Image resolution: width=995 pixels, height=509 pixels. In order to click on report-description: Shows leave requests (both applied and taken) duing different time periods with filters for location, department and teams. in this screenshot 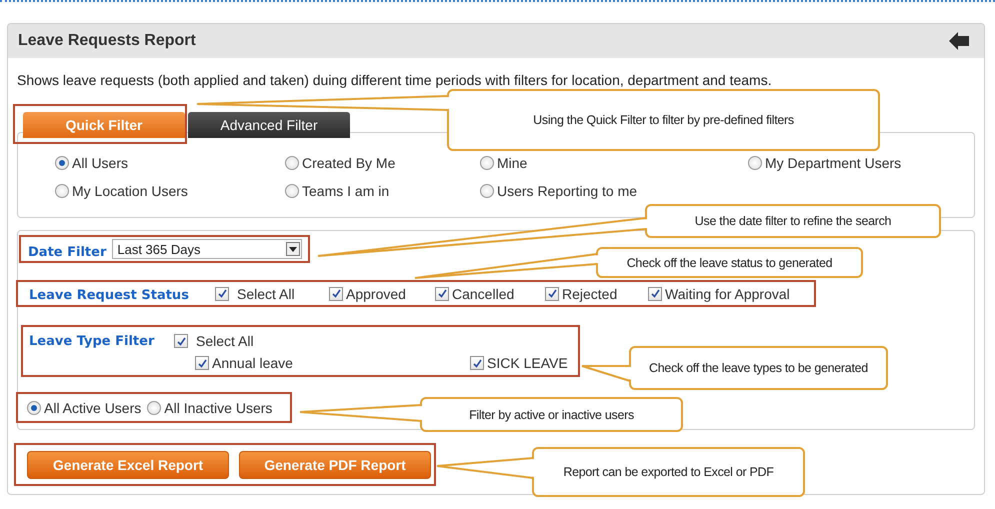, I will do `click(395, 80)`.